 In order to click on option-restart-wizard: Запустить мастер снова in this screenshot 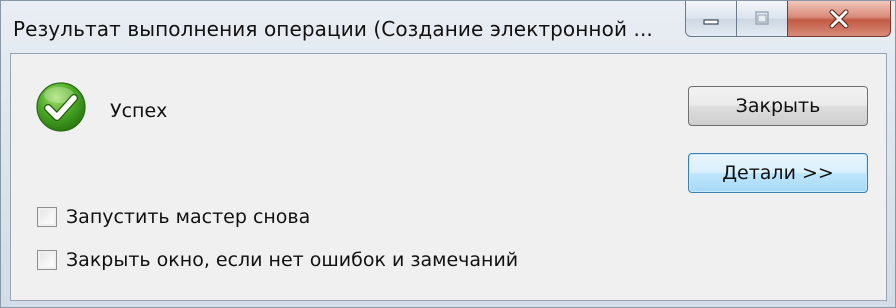, I will do `click(173, 217)`.